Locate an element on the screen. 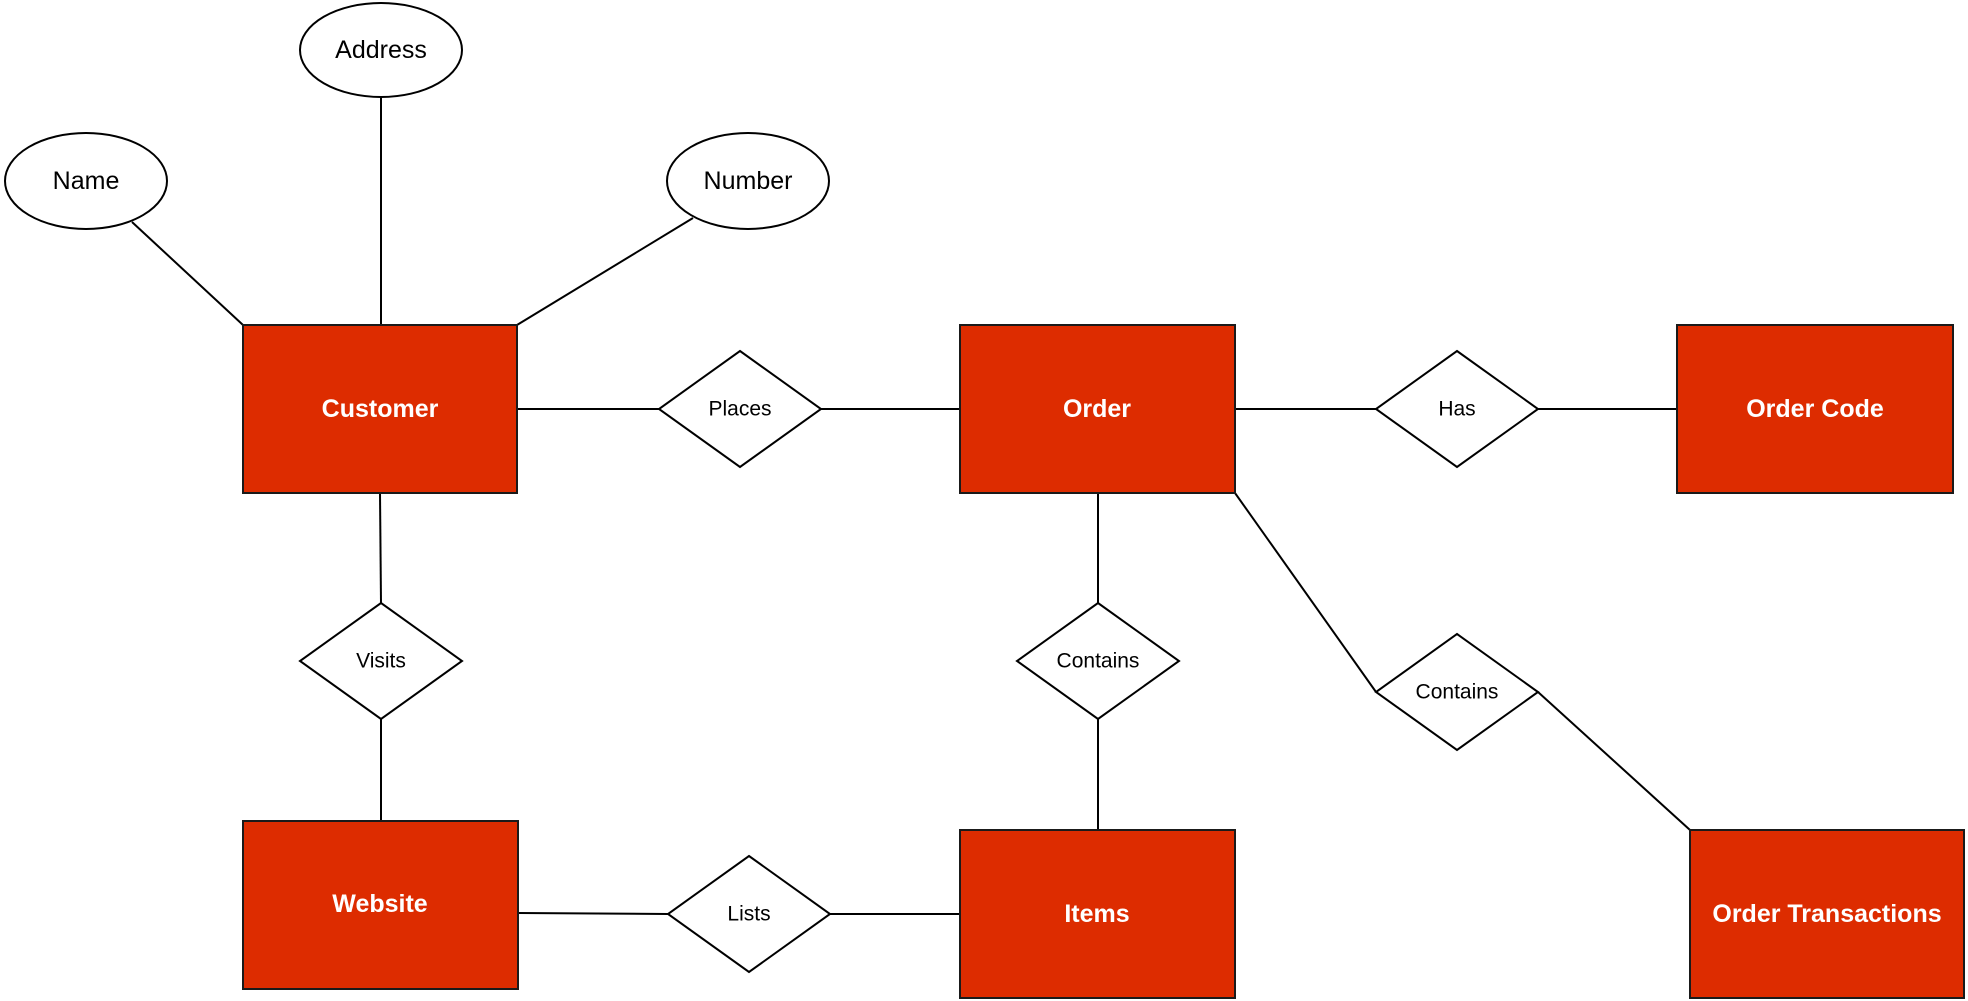 The width and height of the screenshot is (1968, 1001). attribute-number: Number is located at coordinates (748, 181).